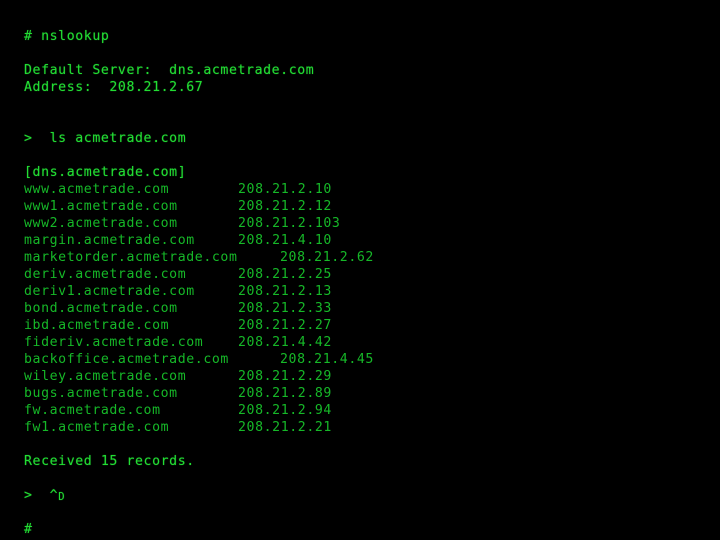  I want to click on table-row: bugs.acmetrade.com 208.21.2.89, so click(372, 393).